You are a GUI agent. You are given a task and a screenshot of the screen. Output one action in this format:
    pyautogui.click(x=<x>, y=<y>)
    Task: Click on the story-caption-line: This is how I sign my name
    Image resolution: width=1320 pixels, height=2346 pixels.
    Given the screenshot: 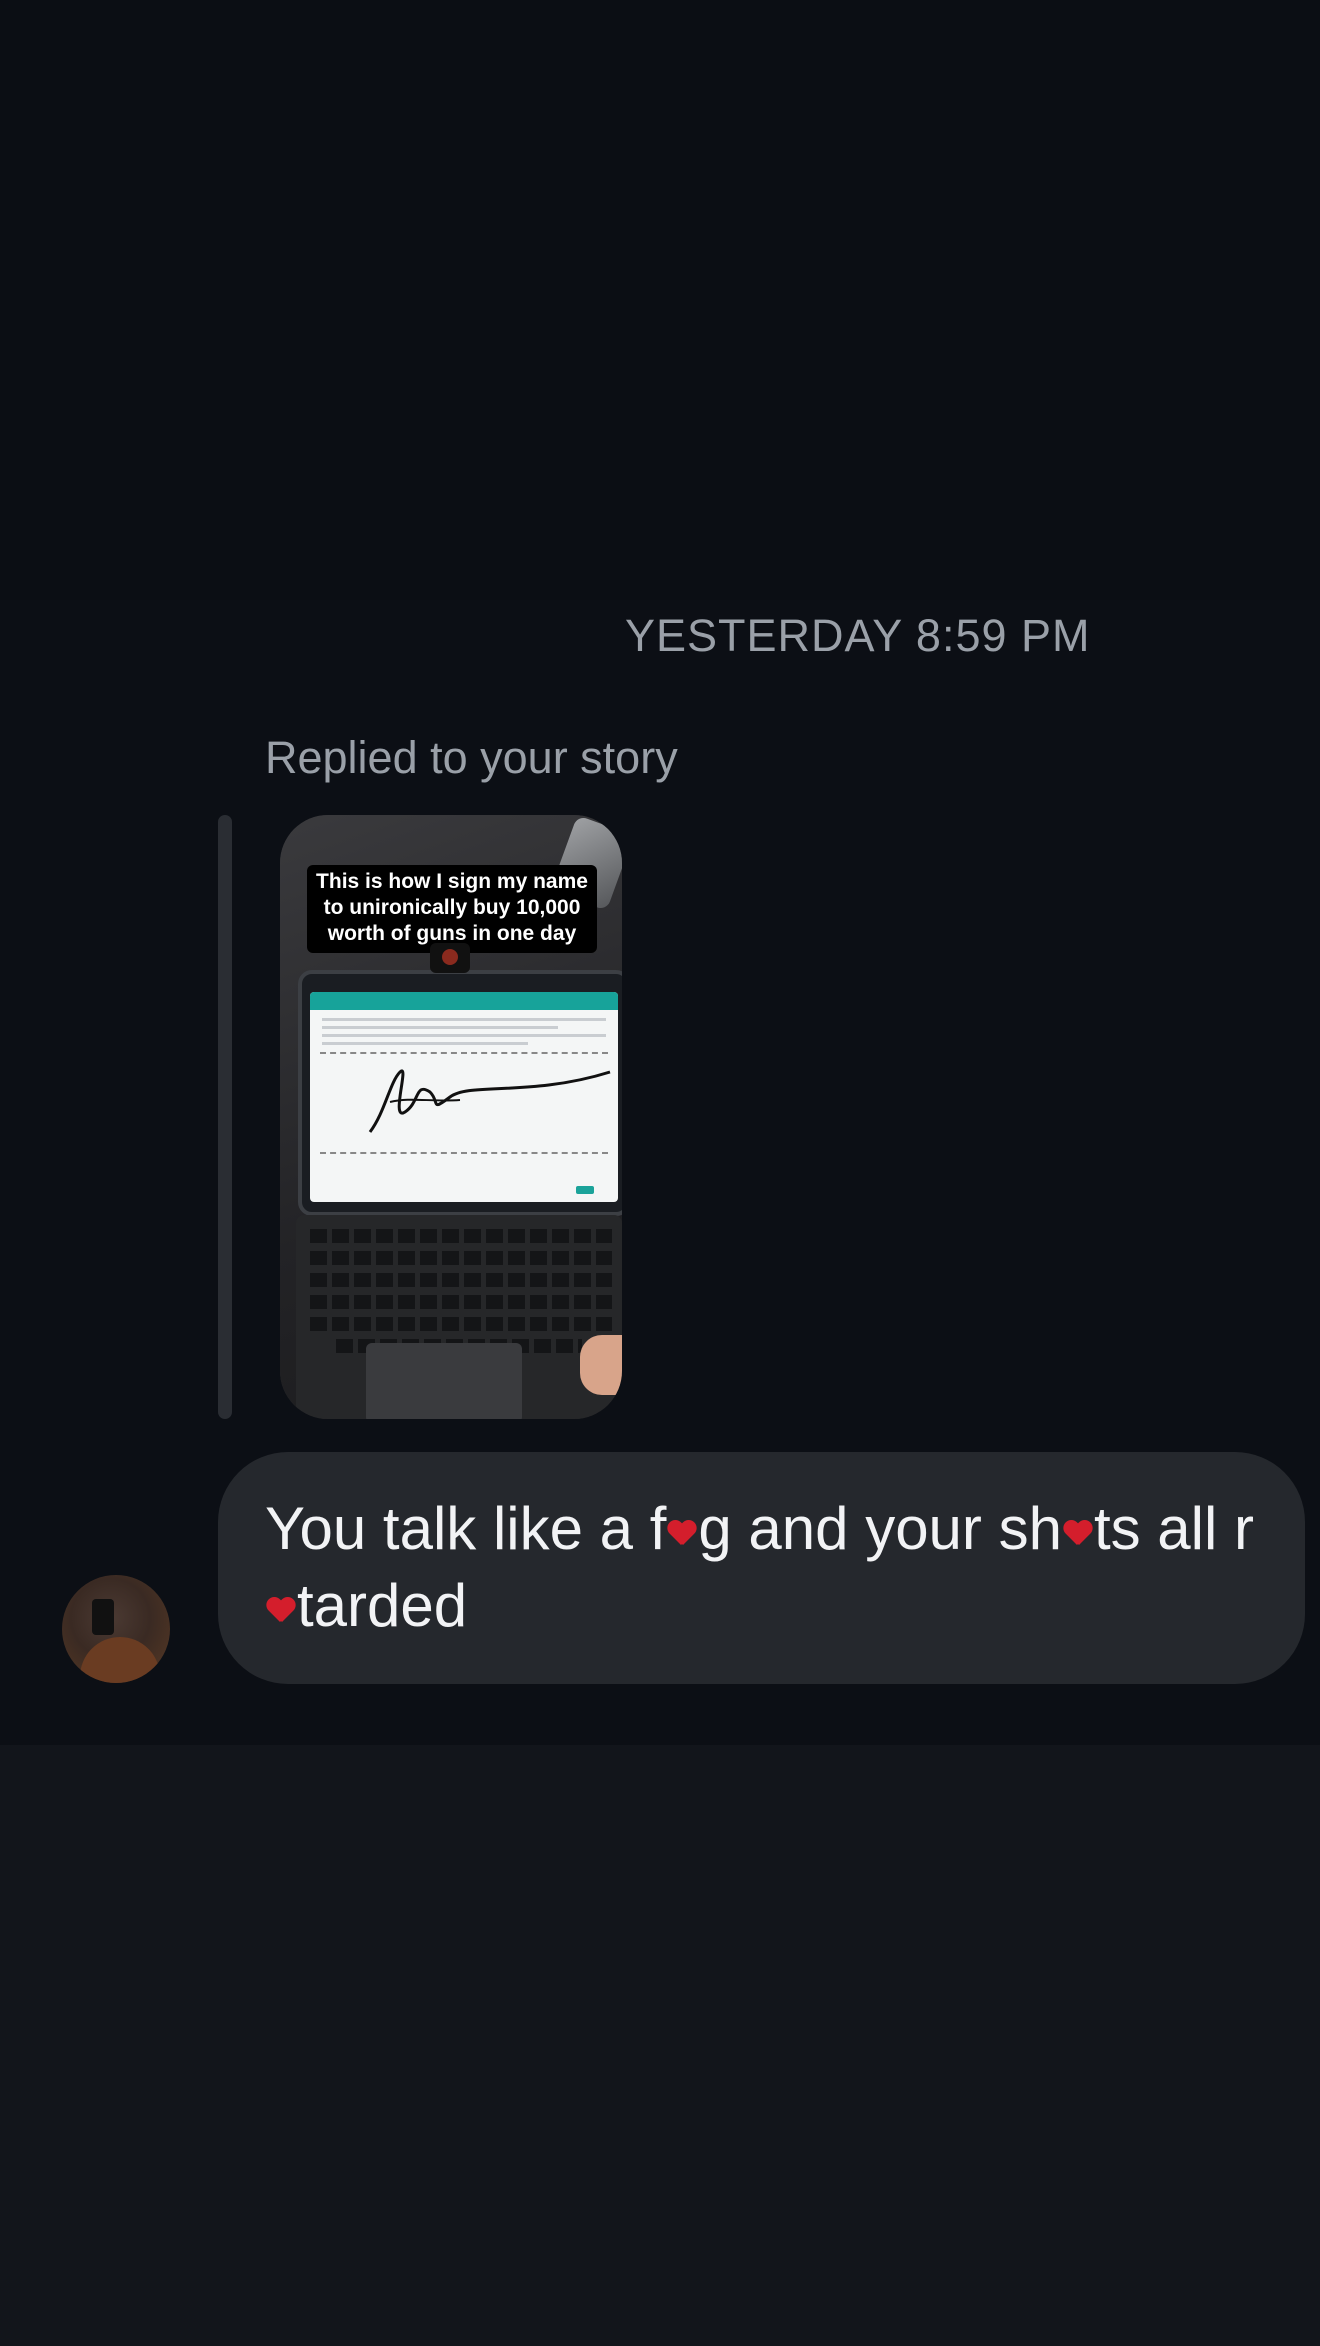 What is the action you would take?
    pyautogui.click(x=452, y=881)
    